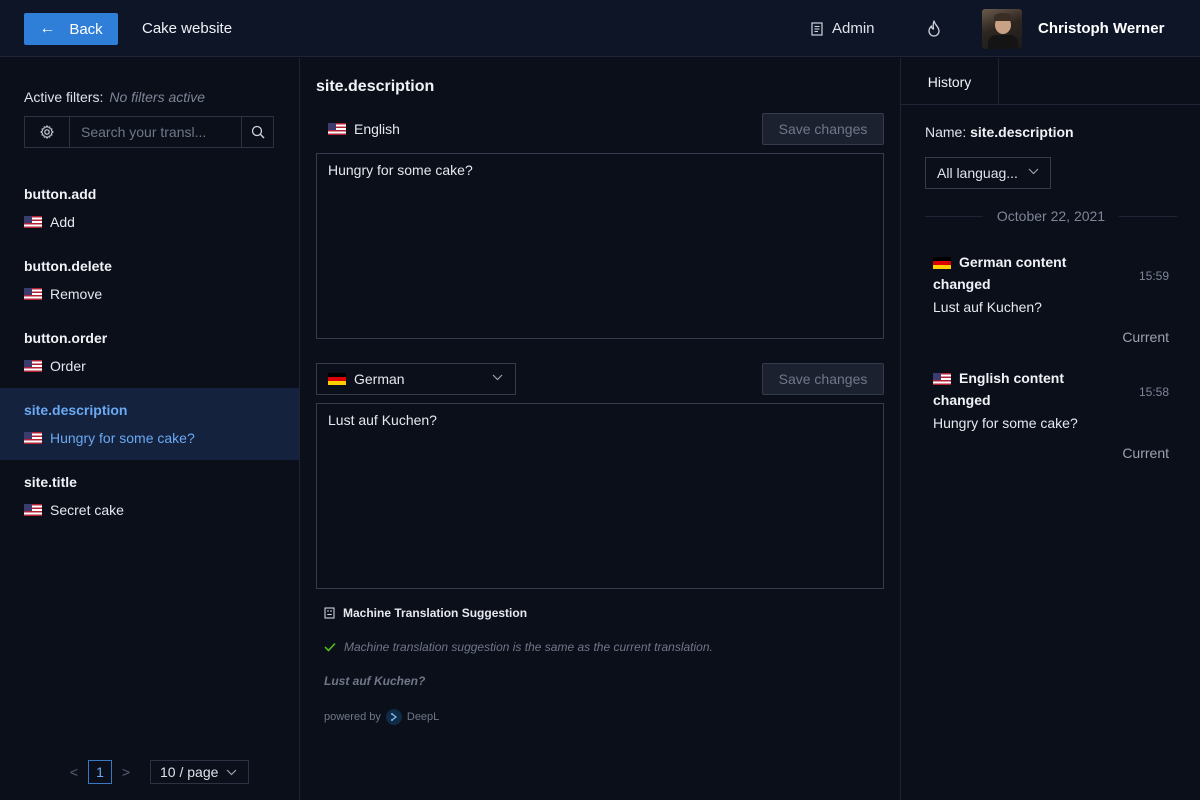  What do you see at coordinates (68, 366) in the screenshot?
I see `key-value: Order` at bounding box center [68, 366].